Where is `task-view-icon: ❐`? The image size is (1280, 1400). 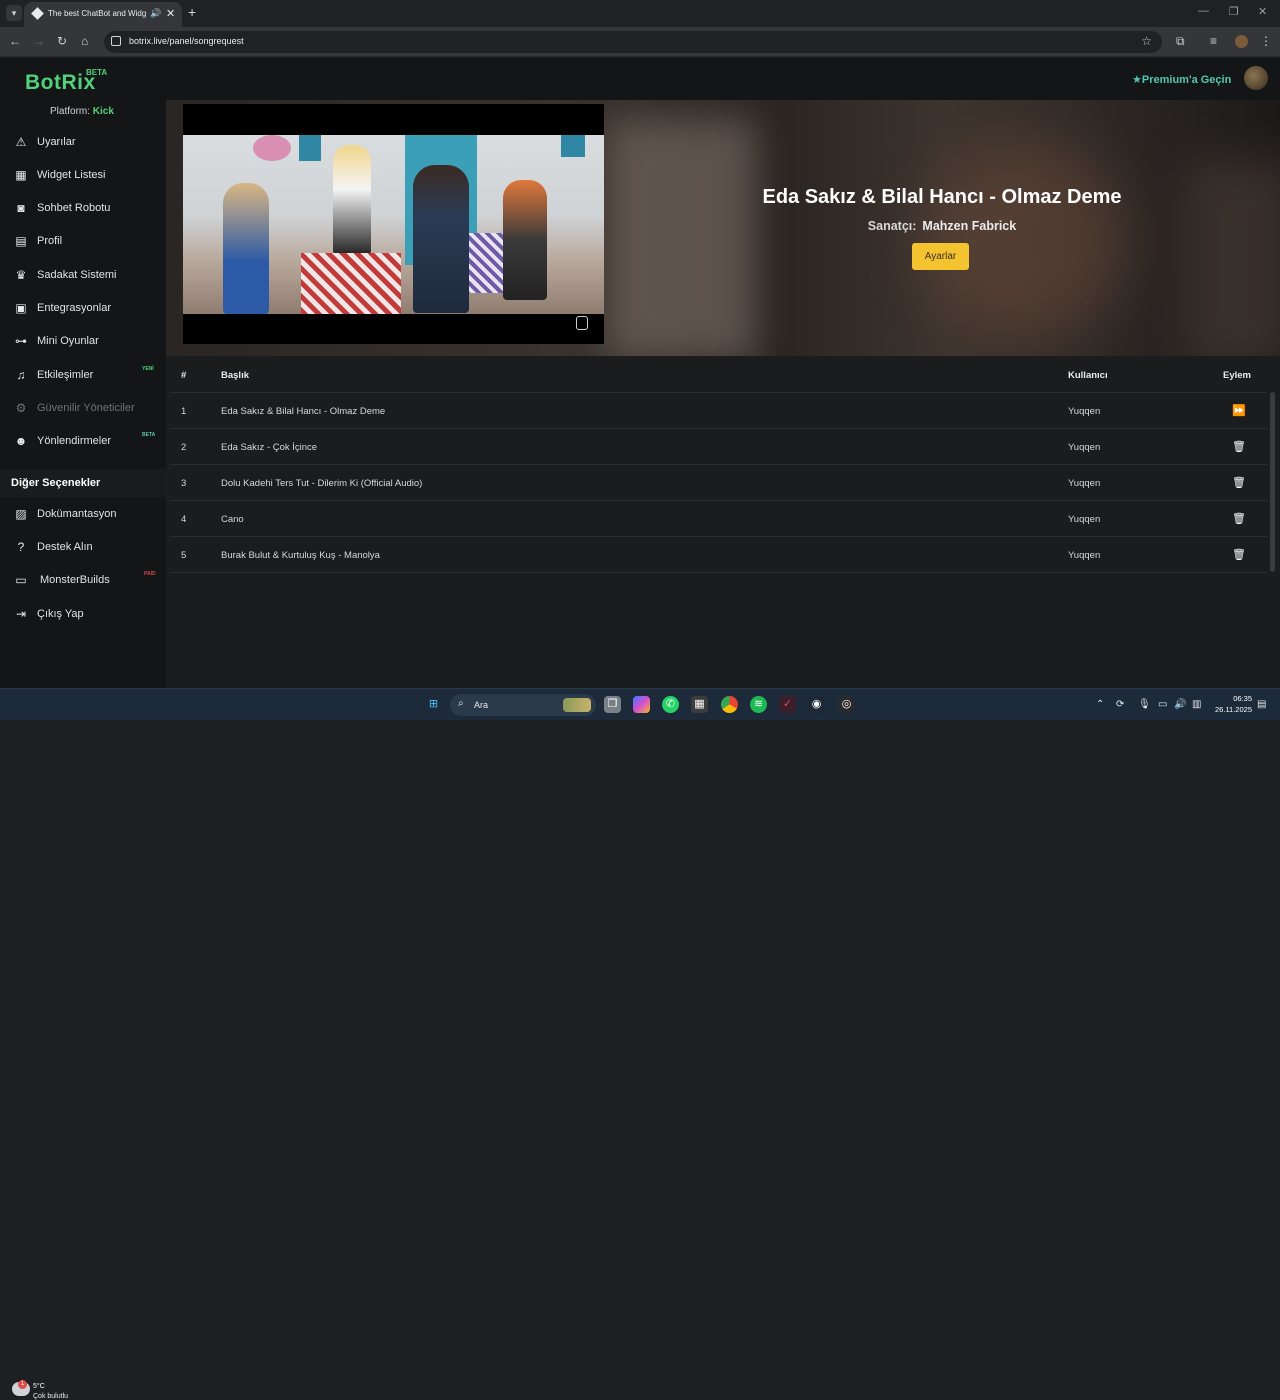 task-view-icon: ❐ is located at coordinates (612, 704).